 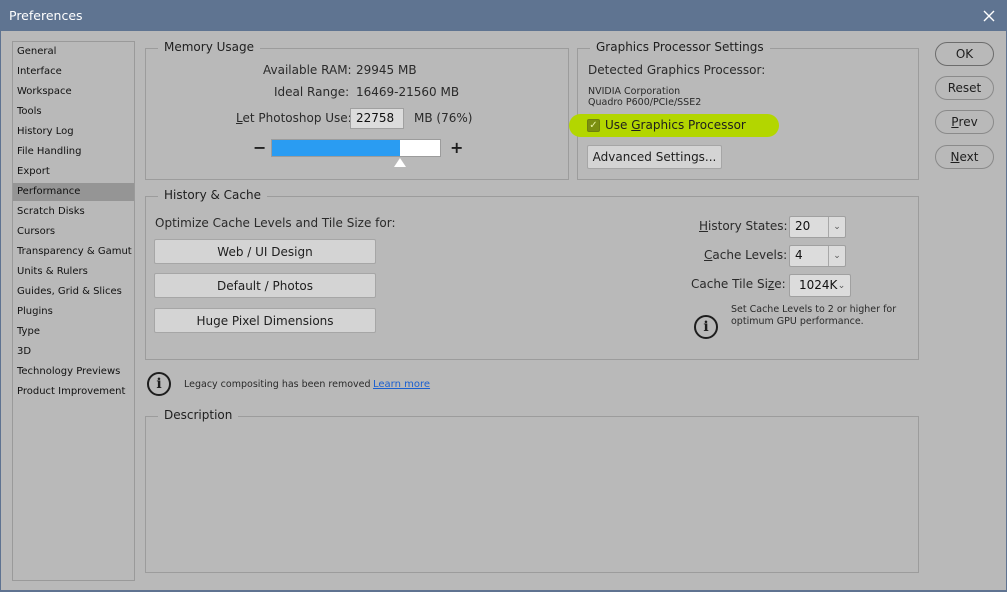 I want to click on cache-tile-size-label: Cache Tile Size:, so click(x=738, y=284).